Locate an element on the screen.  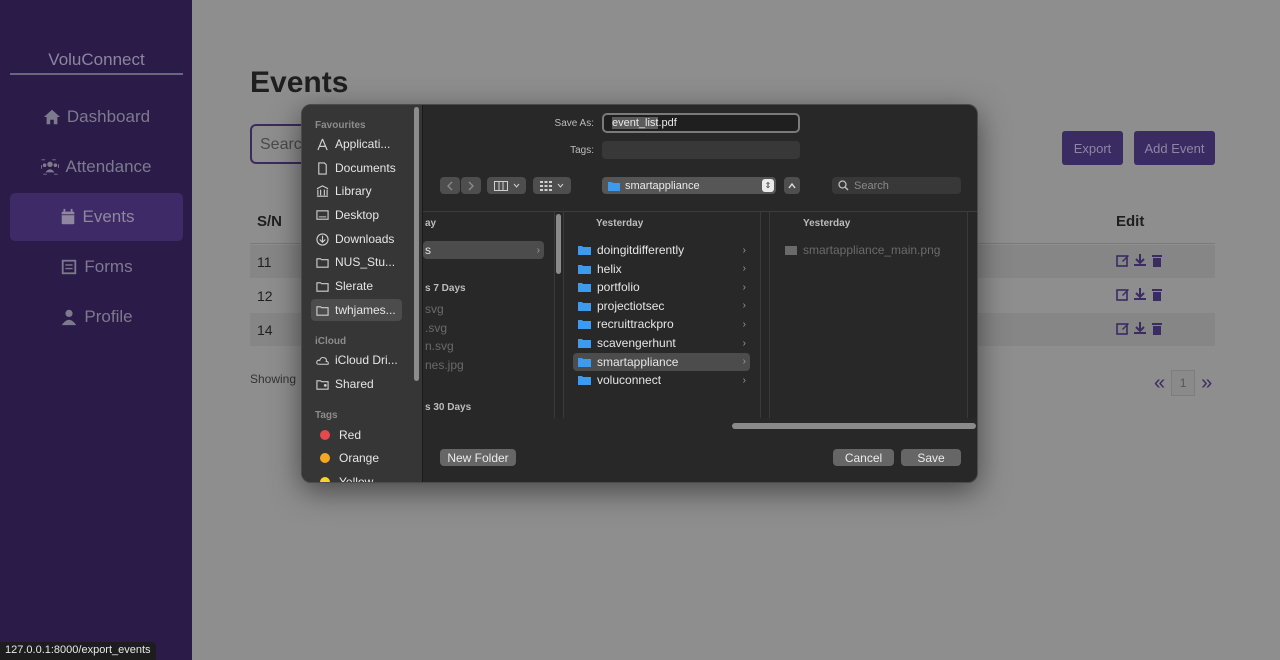
row-sn: 12 is located at coordinates (265, 296).